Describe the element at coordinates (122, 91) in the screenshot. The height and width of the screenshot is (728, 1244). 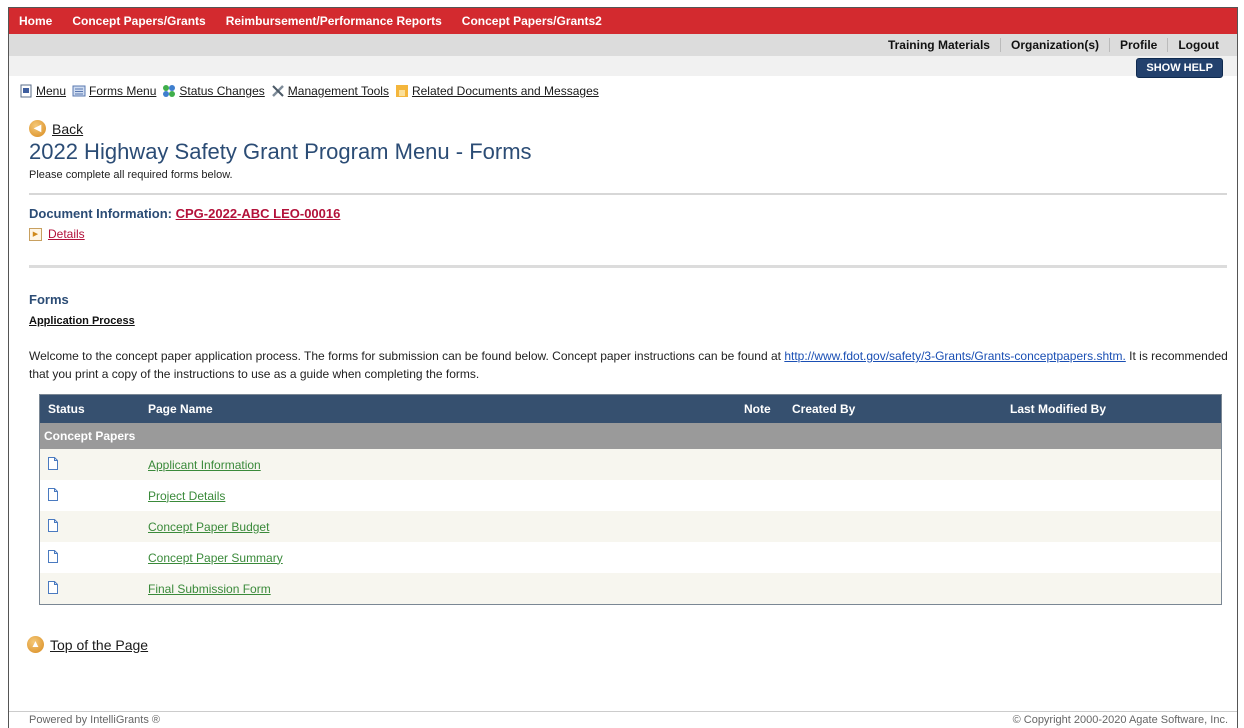
I see `forms-menu-link: Forms Menu` at that location.